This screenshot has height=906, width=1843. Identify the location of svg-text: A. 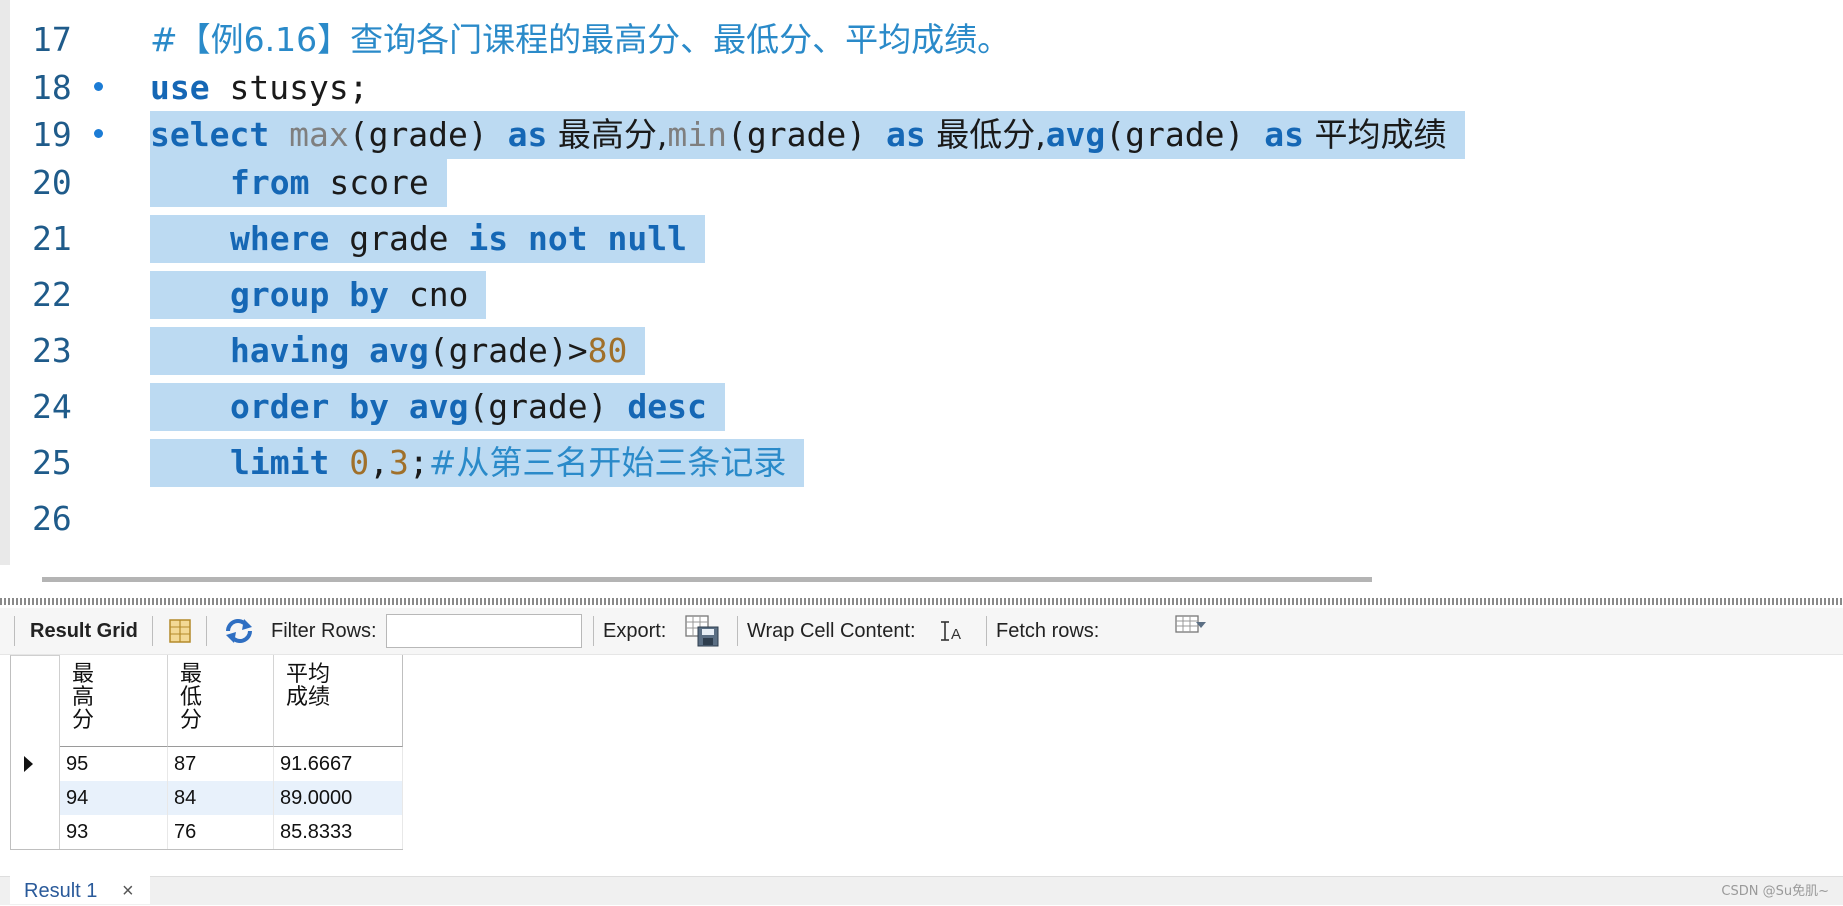
(956, 634).